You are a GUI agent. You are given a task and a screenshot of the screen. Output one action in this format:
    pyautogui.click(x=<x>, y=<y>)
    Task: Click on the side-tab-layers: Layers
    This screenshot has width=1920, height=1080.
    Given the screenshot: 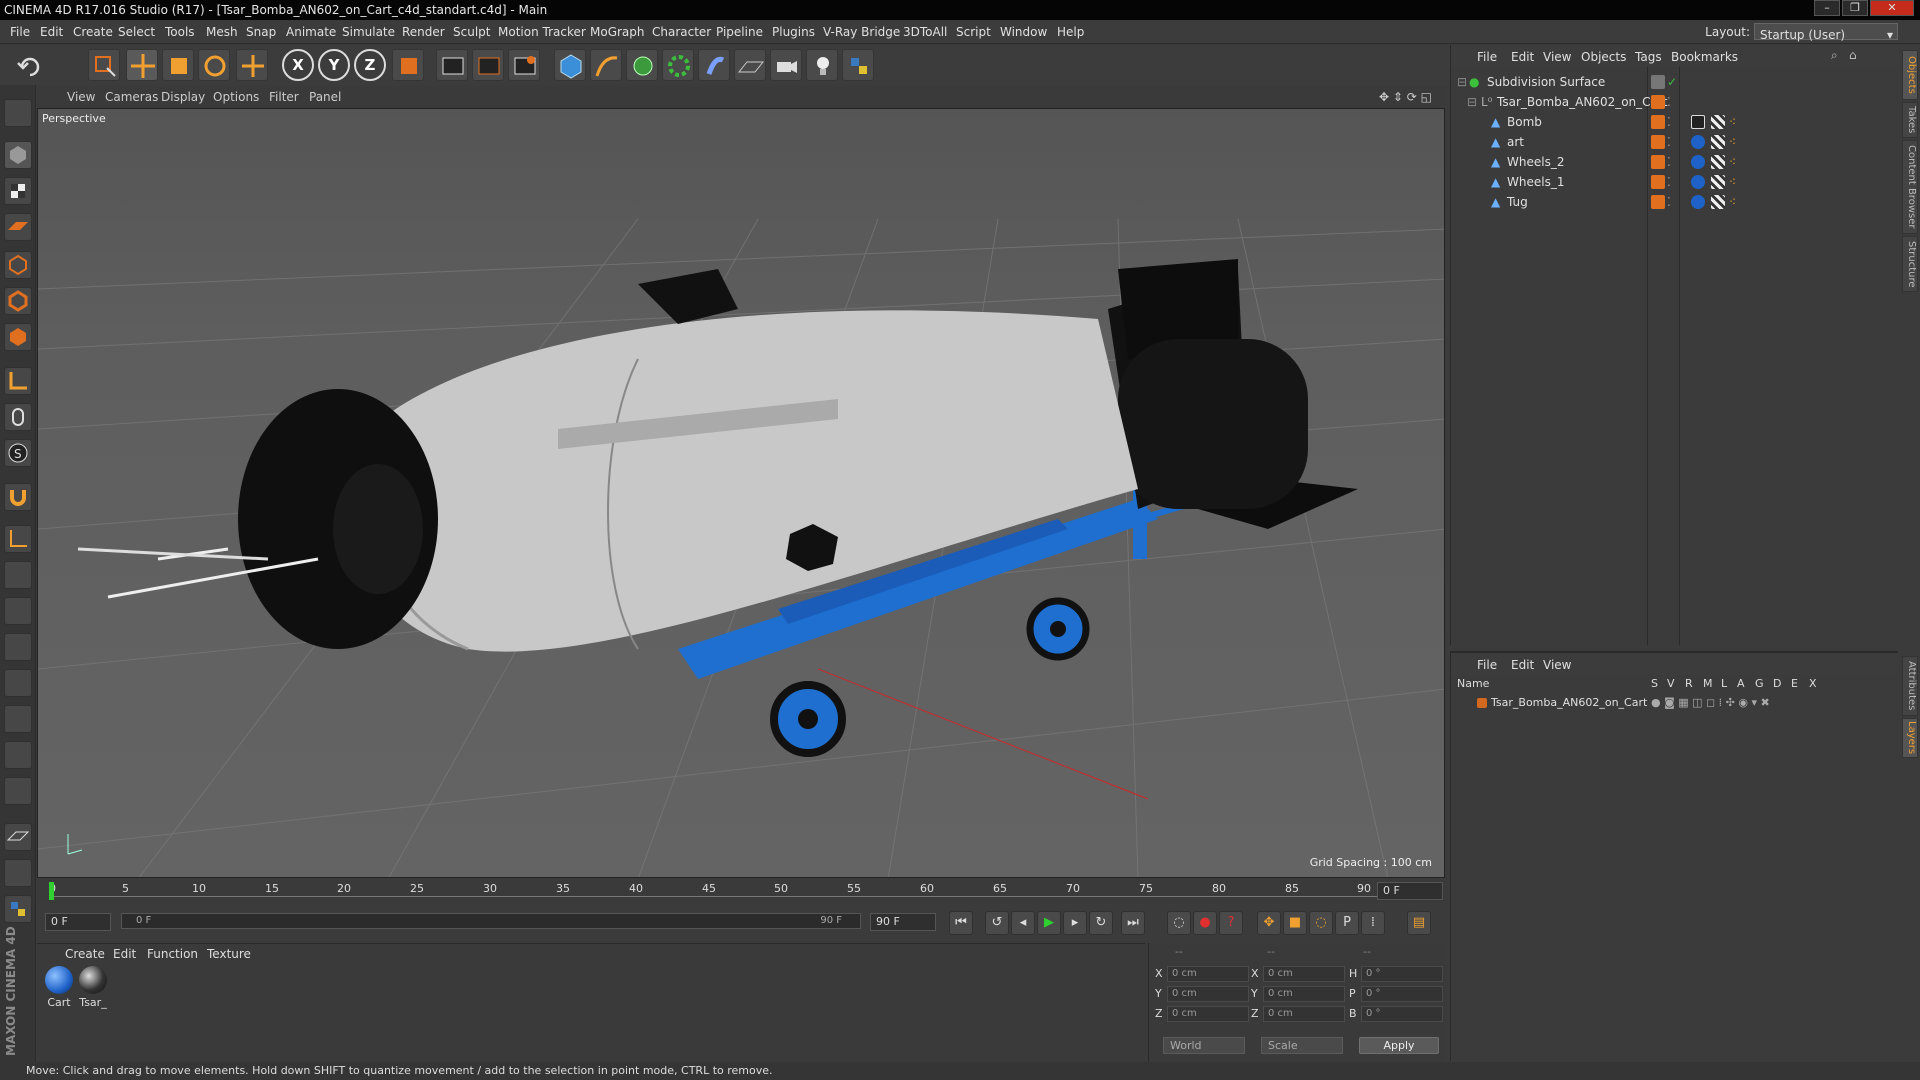 What is the action you would take?
    pyautogui.click(x=1910, y=738)
    